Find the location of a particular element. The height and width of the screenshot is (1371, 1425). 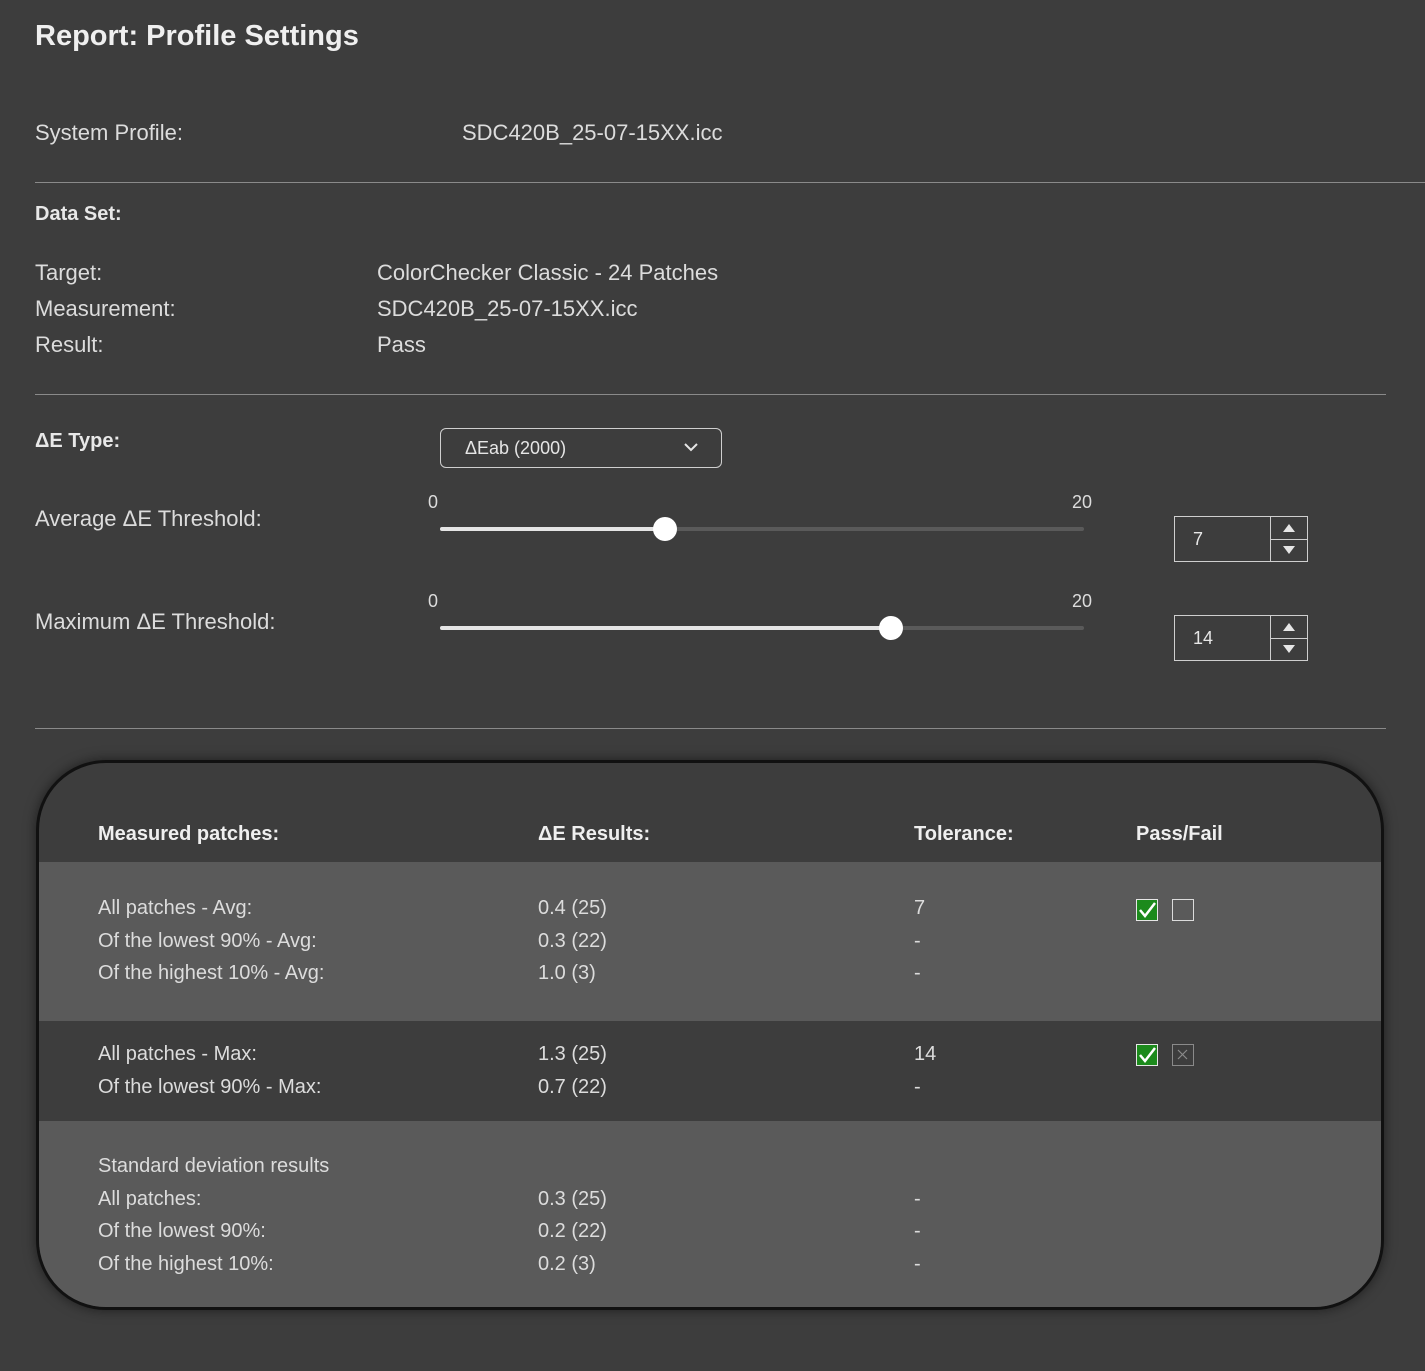

system-profile-label: System Profile: is located at coordinates (109, 132).